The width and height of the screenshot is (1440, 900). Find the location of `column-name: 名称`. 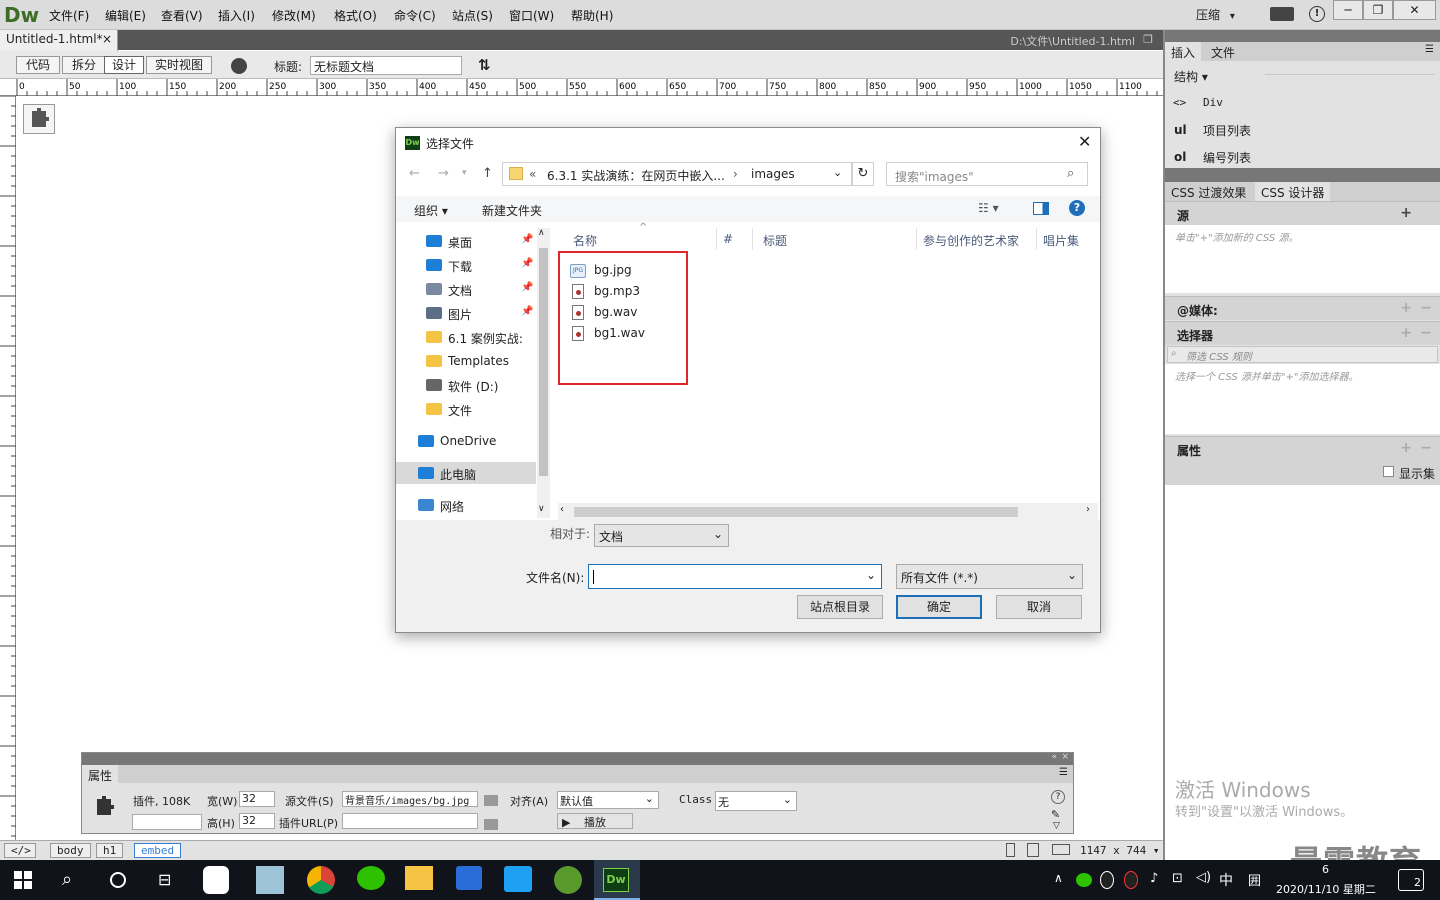

column-name: 名称 is located at coordinates (585, 240).